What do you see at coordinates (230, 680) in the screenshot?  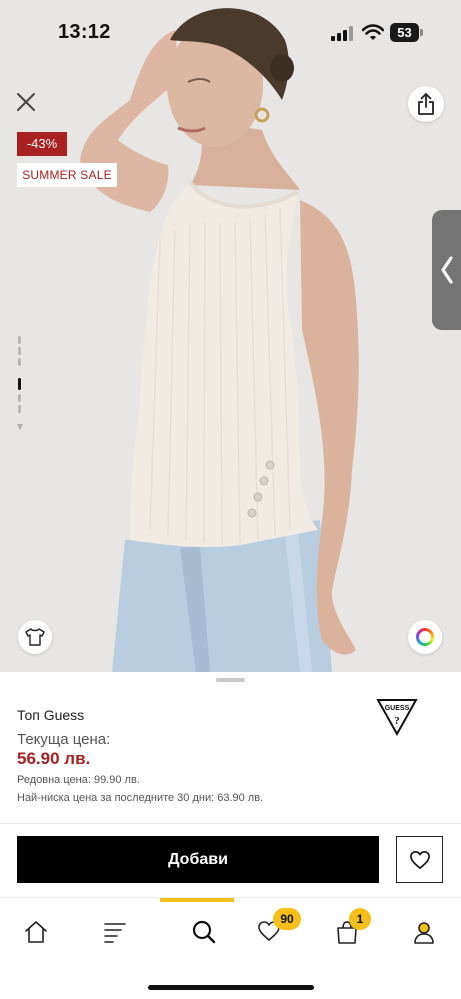 I see `sheet-grabber` at bounding box center [230, 680].